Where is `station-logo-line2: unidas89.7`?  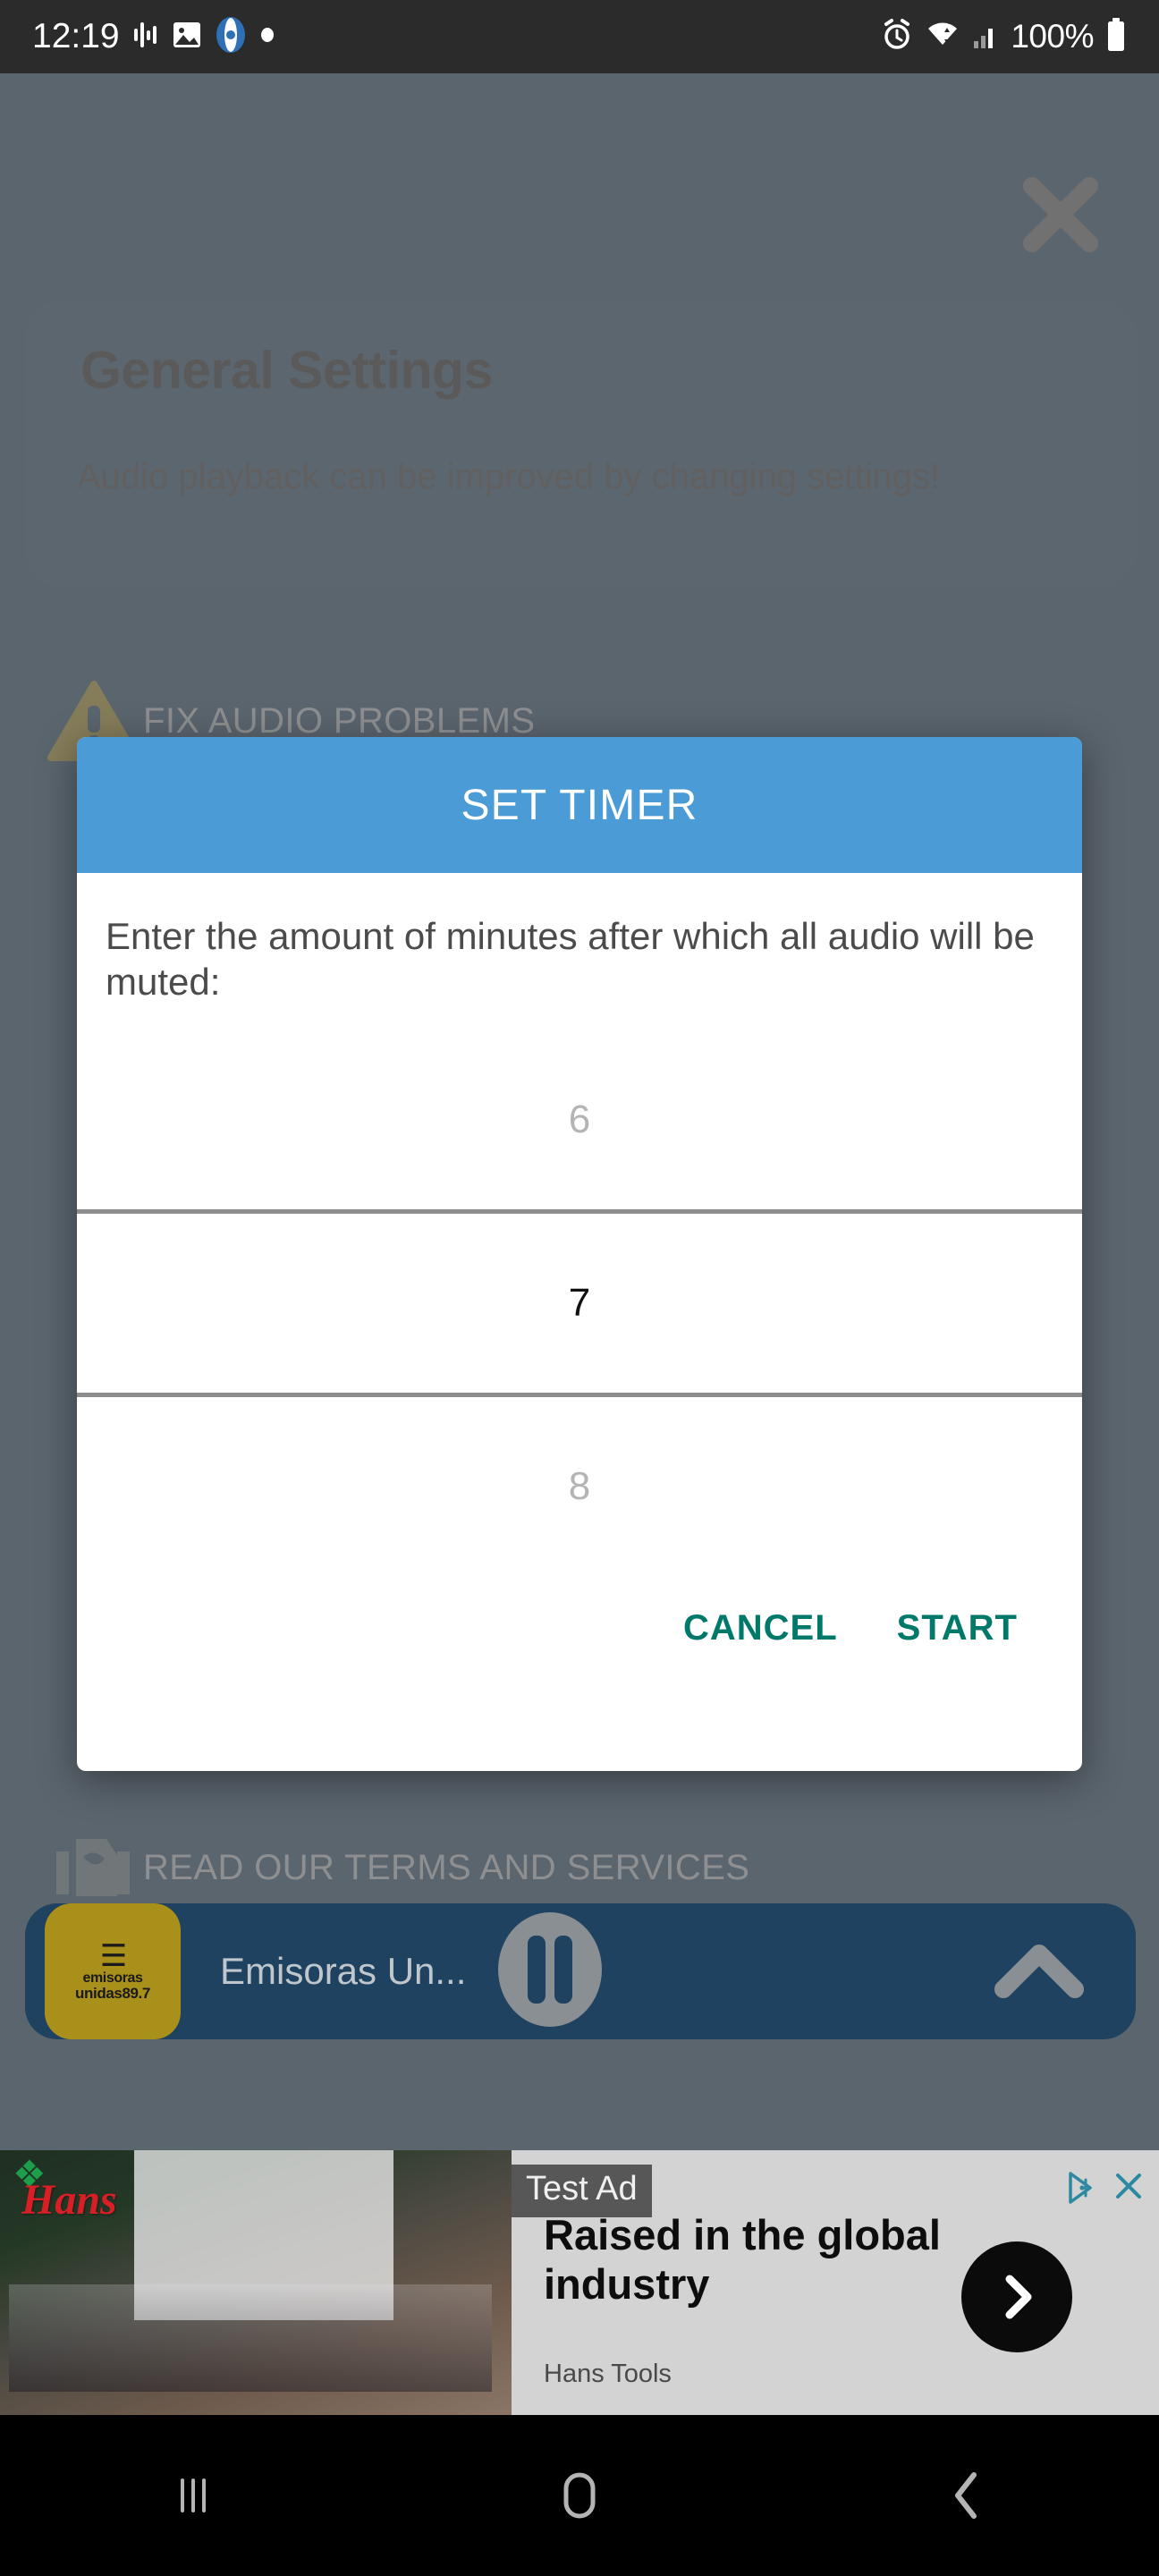 station-logo-line2: unidas89.7 is located at coordinates (112, 1993).